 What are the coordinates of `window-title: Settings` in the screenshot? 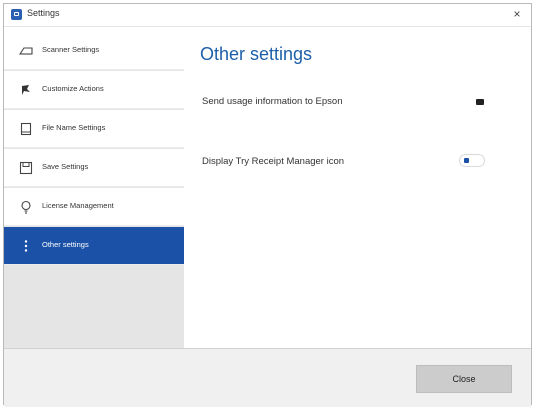 It's located at (43, 13).